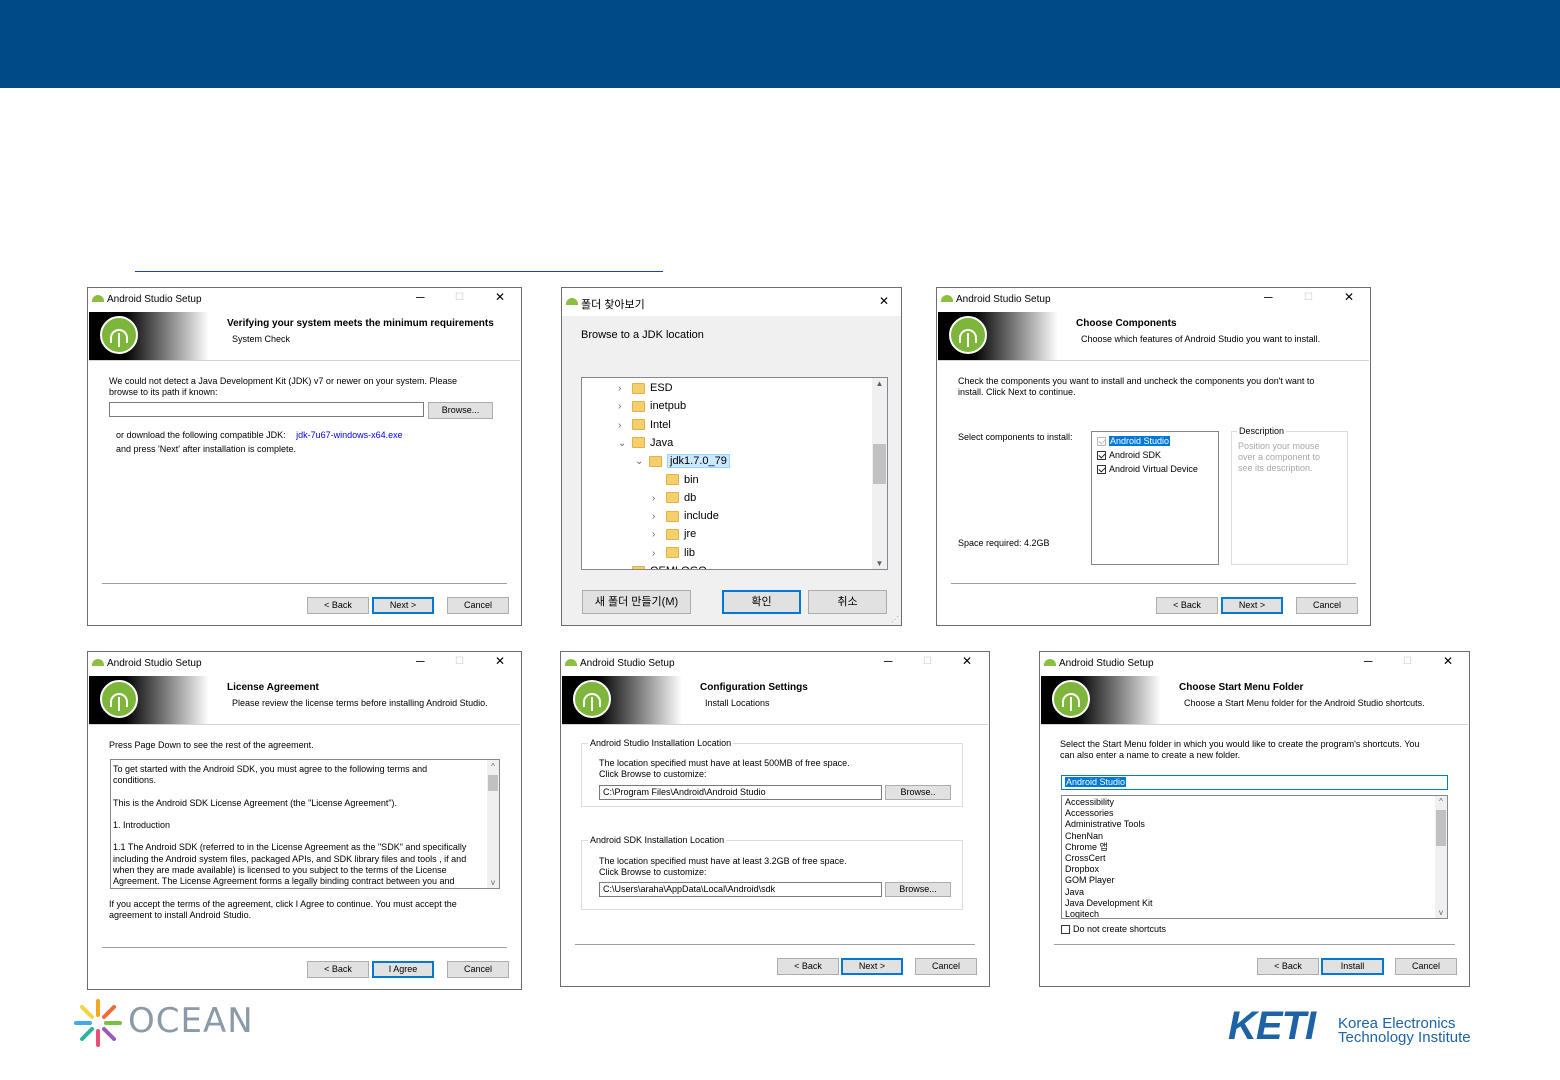 The width and height of the screenshot is (1560, 1080). What do you see at coordinates (1113, 929) in the screenshot?
I see `no-shortcuts-row: Do not create shortcuts` at bounding box center [1113, 929].